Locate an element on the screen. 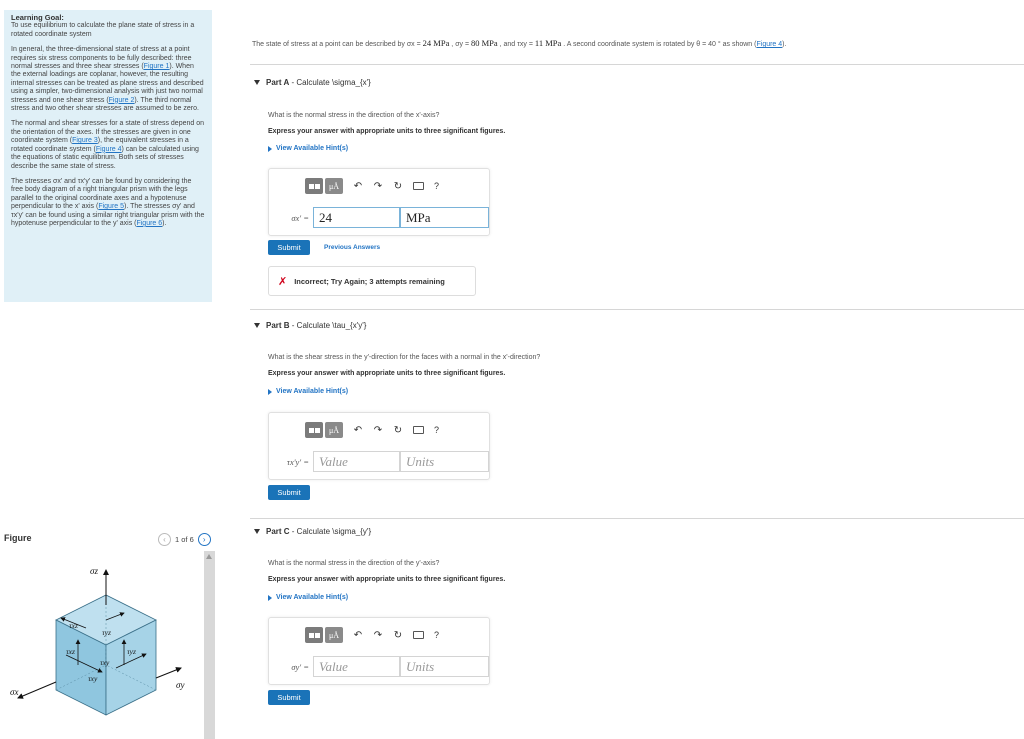 This screenshot has height=739, width=1024. part-c-value-input: Value is located at coordinates (356, 666).